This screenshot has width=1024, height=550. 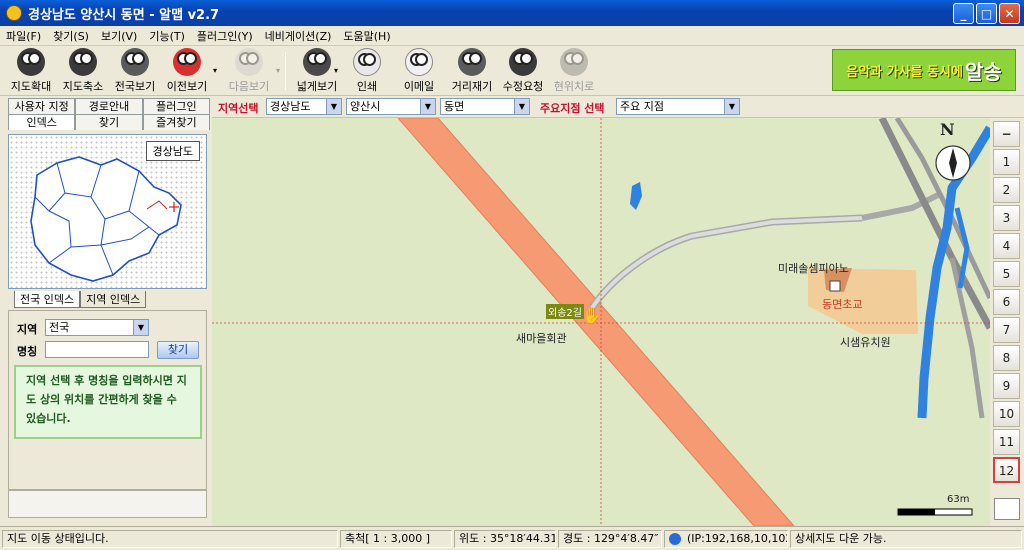 I want to click on ad-banner: 음악과 가사를 동시에 알송, so click(x=924, y=70).